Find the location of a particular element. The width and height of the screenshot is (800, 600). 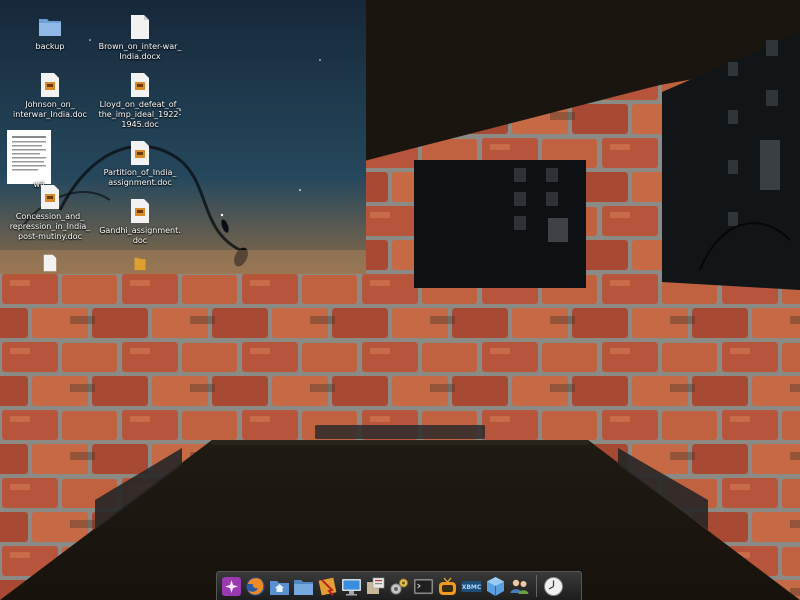

dock-launcher-terminal is located at coordinates (423, 586).